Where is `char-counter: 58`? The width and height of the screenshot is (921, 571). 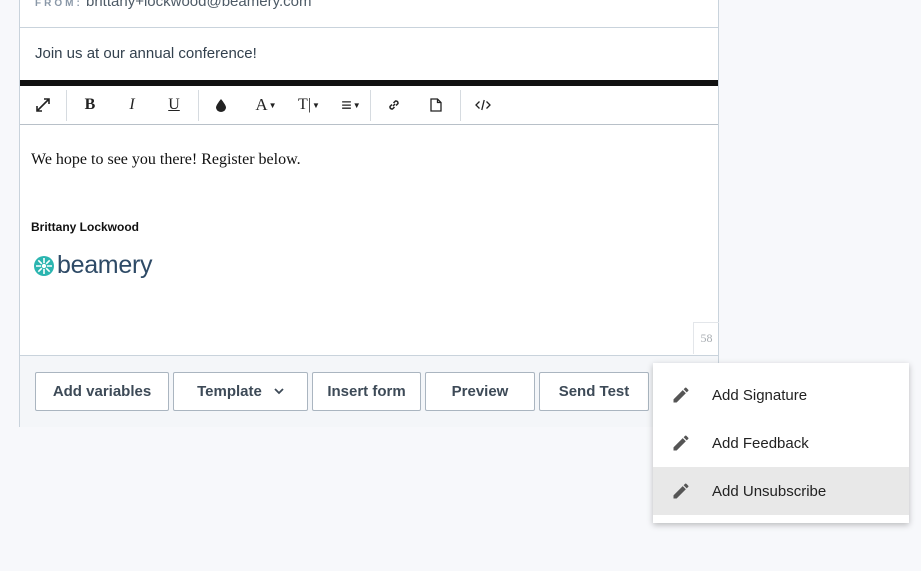 char-counter: 58 is located at coordinates (706, 338).